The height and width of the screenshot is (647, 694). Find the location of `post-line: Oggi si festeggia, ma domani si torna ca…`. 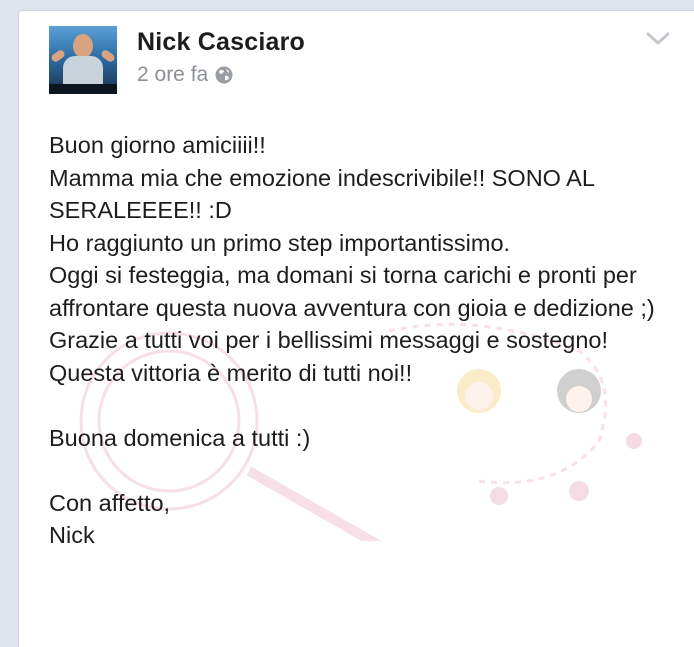

post-line: Oggi si festeggia, ma domani si torna ca… is located at coordinates (352, 291).